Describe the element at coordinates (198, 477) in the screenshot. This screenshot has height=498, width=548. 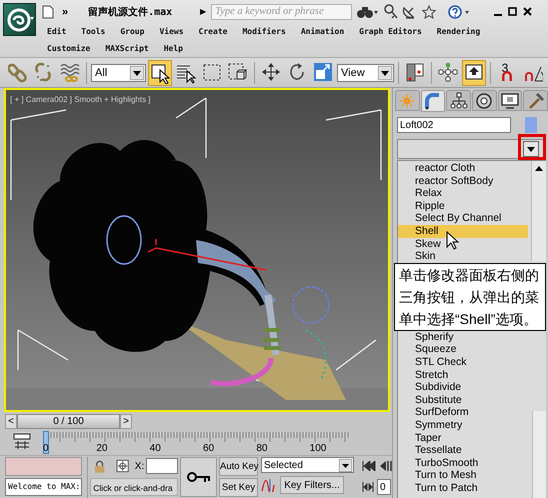
I see `set-key-mode-button` at that location.